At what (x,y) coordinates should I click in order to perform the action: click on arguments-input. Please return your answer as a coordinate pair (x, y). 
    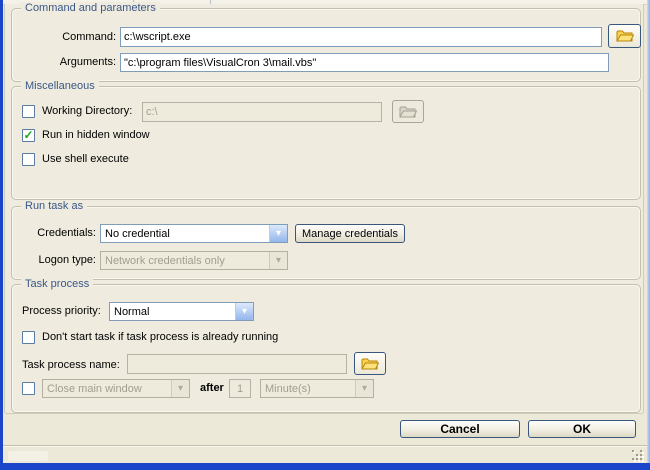
    Looking at the image, I should click on (364, 62).